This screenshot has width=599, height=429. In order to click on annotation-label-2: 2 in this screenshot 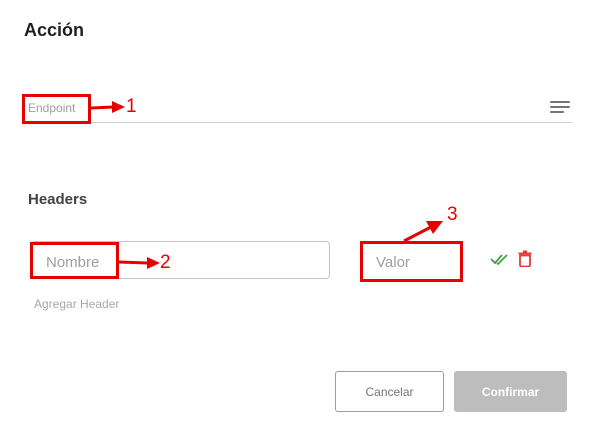, I will do `click(165, 262)`.